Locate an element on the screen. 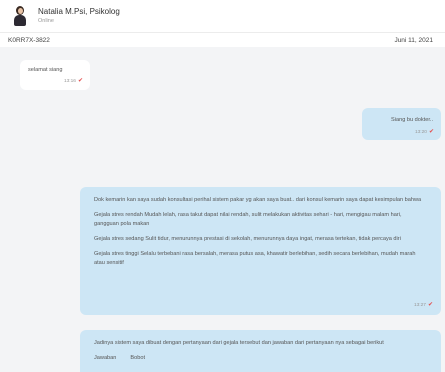 The width and height of the screenshot is (445, 372). session-info-bar: K0RR7X-3822 Juni 11, 2021 is located at coordinates (222, 39).